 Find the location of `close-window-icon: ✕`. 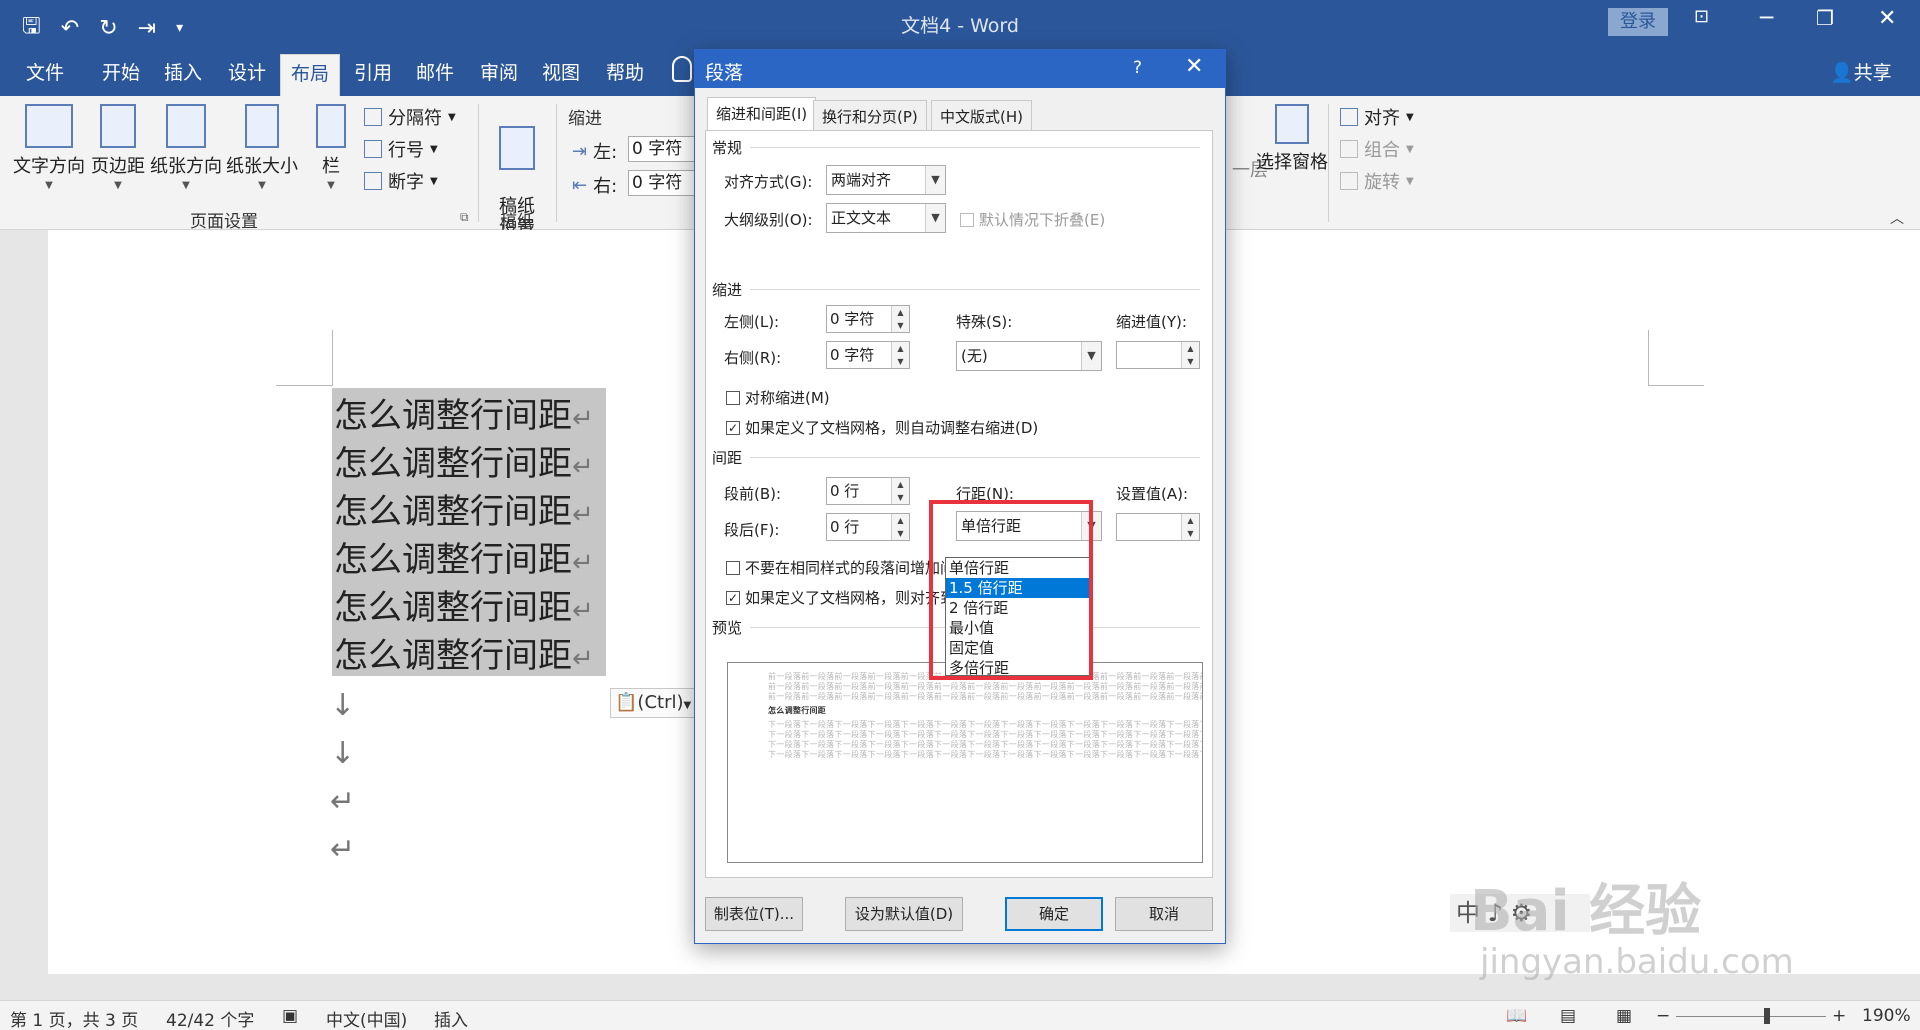

close-window-icon: ✕ is located at coordinates (1887, 18).